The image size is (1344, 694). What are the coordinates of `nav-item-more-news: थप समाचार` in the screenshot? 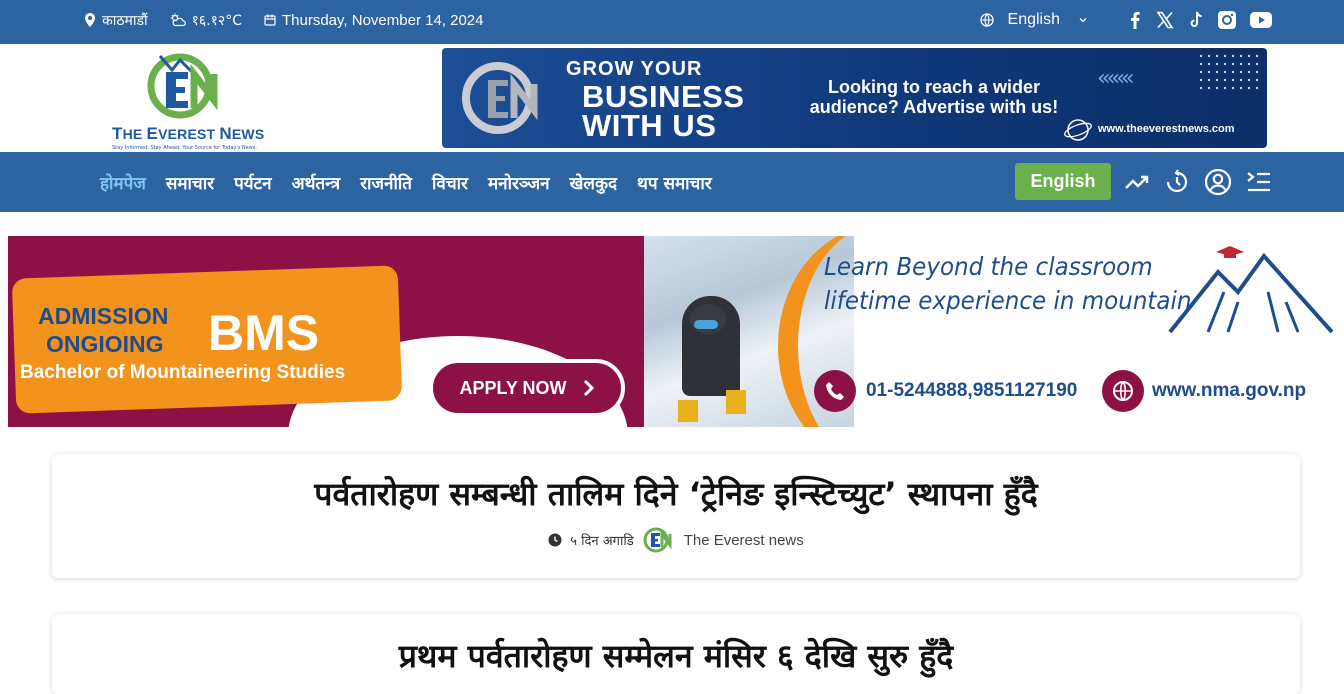 It's located at (674, 182).